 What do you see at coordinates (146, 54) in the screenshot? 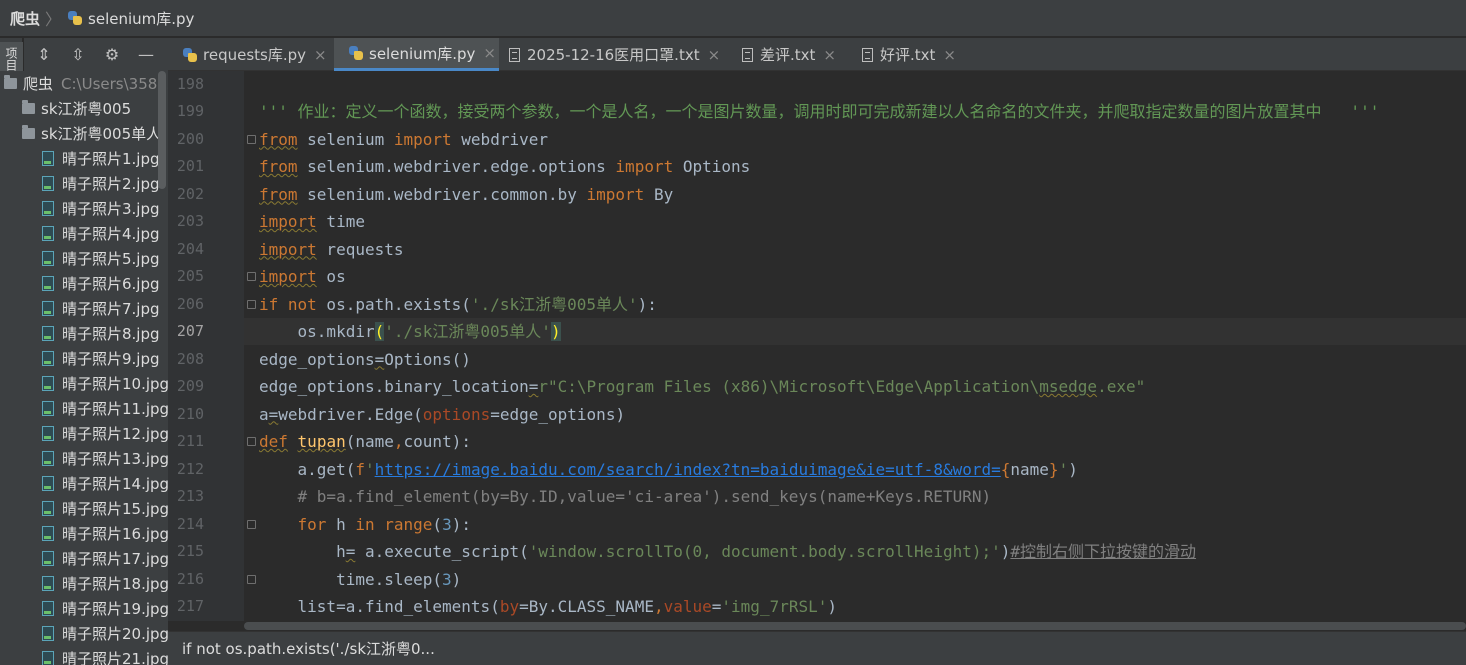
I see `hide-icon: —` at bounding box center [146, 54].